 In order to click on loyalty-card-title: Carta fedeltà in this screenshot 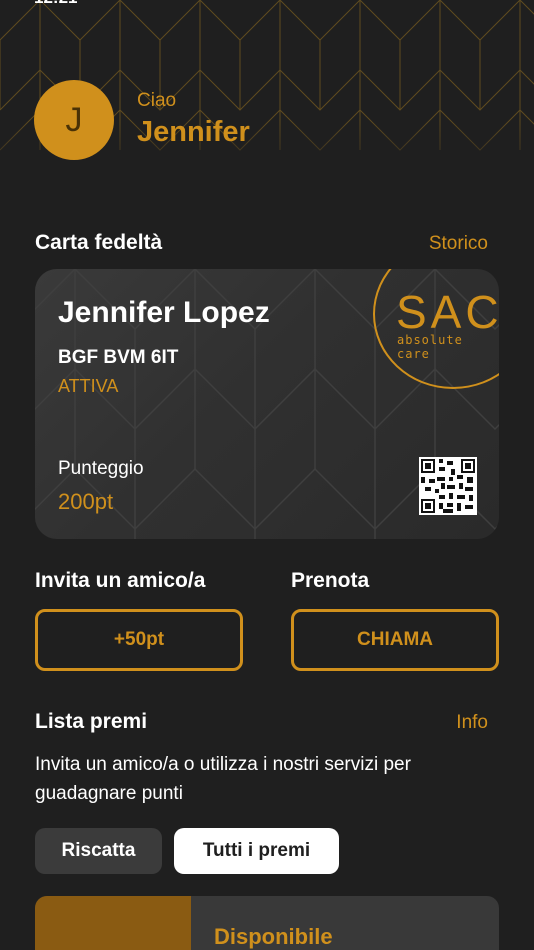, I will do `click(99, 242)`.